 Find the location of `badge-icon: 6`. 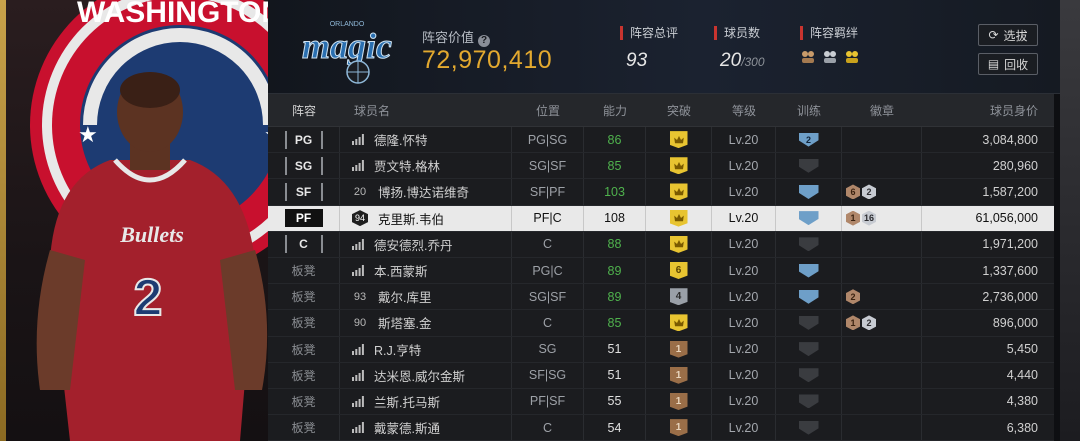

badge-icon: 6 is located at coordinates (853, 192).